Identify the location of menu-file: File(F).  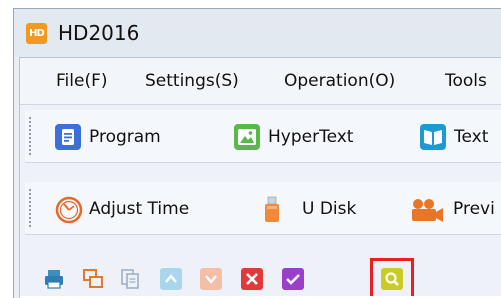
(82, 81).